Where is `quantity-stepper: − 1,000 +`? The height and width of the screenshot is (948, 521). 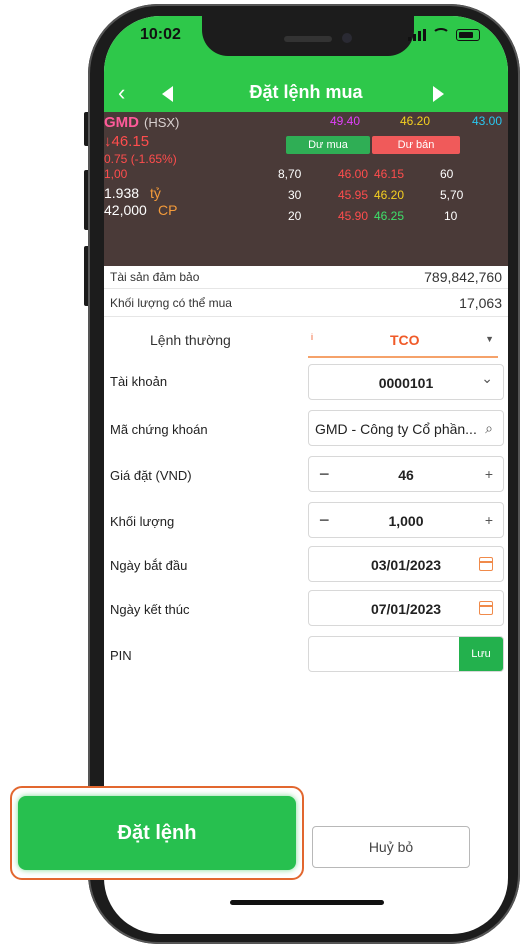 quantity-stepper: − 1,000 + is located at coordinates (406, 520).